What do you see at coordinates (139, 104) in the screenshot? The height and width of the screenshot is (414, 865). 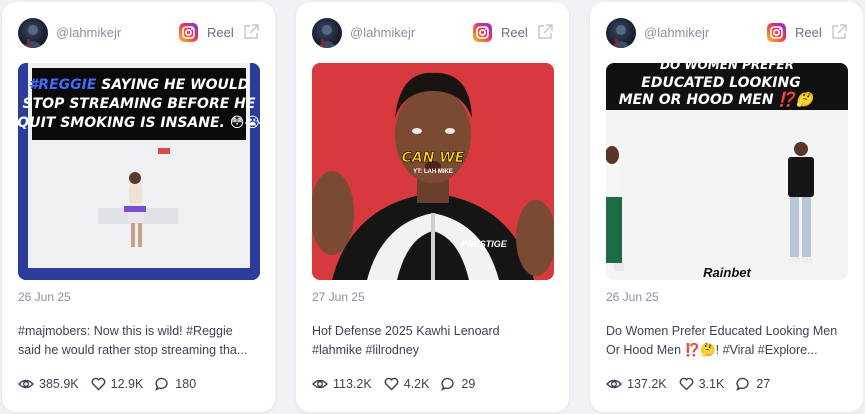 I see `thumbnail-headline-line: STOP STREAMING BEFORE HE` at bounding box center [139, 104].